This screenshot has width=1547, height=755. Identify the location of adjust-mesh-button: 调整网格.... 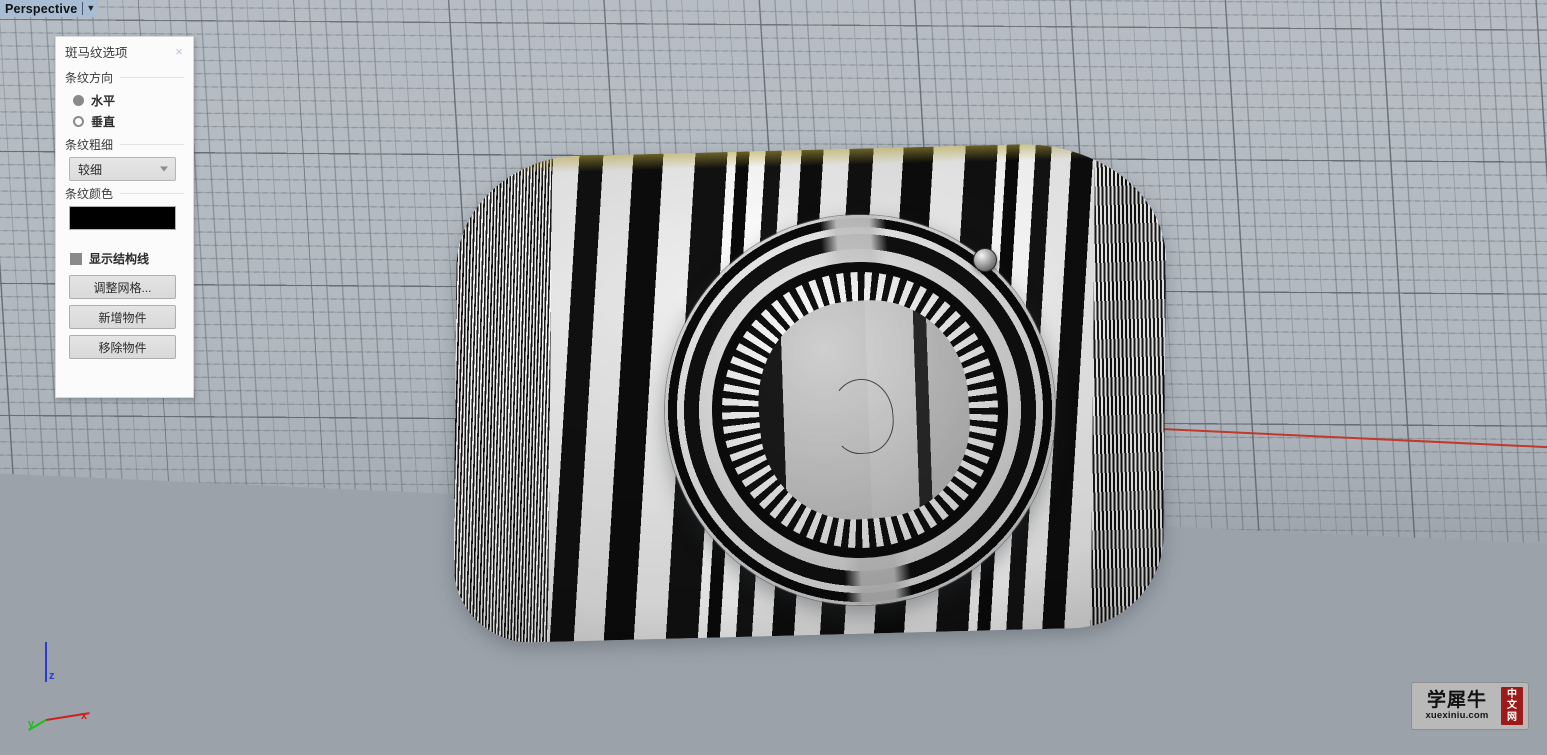
(122, 287).